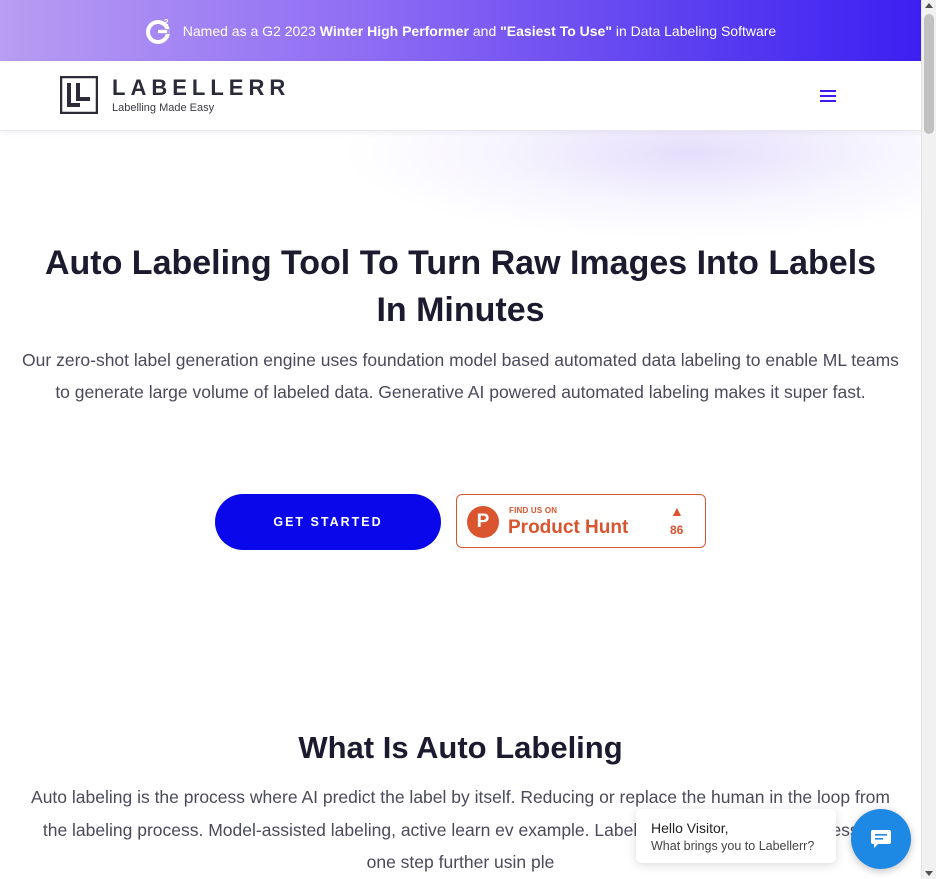  I want to click on labellerr-logo-icon, so click(79, 95).